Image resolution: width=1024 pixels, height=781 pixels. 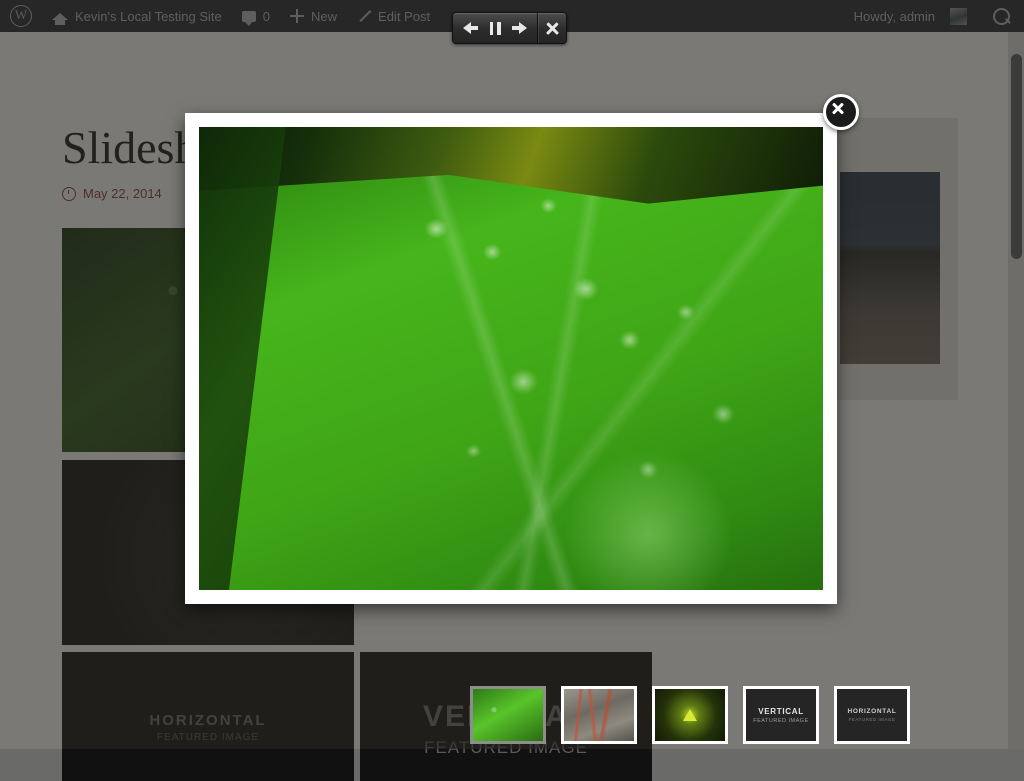 I want to click on arrow-right-icon, so click(x=519, y=28).